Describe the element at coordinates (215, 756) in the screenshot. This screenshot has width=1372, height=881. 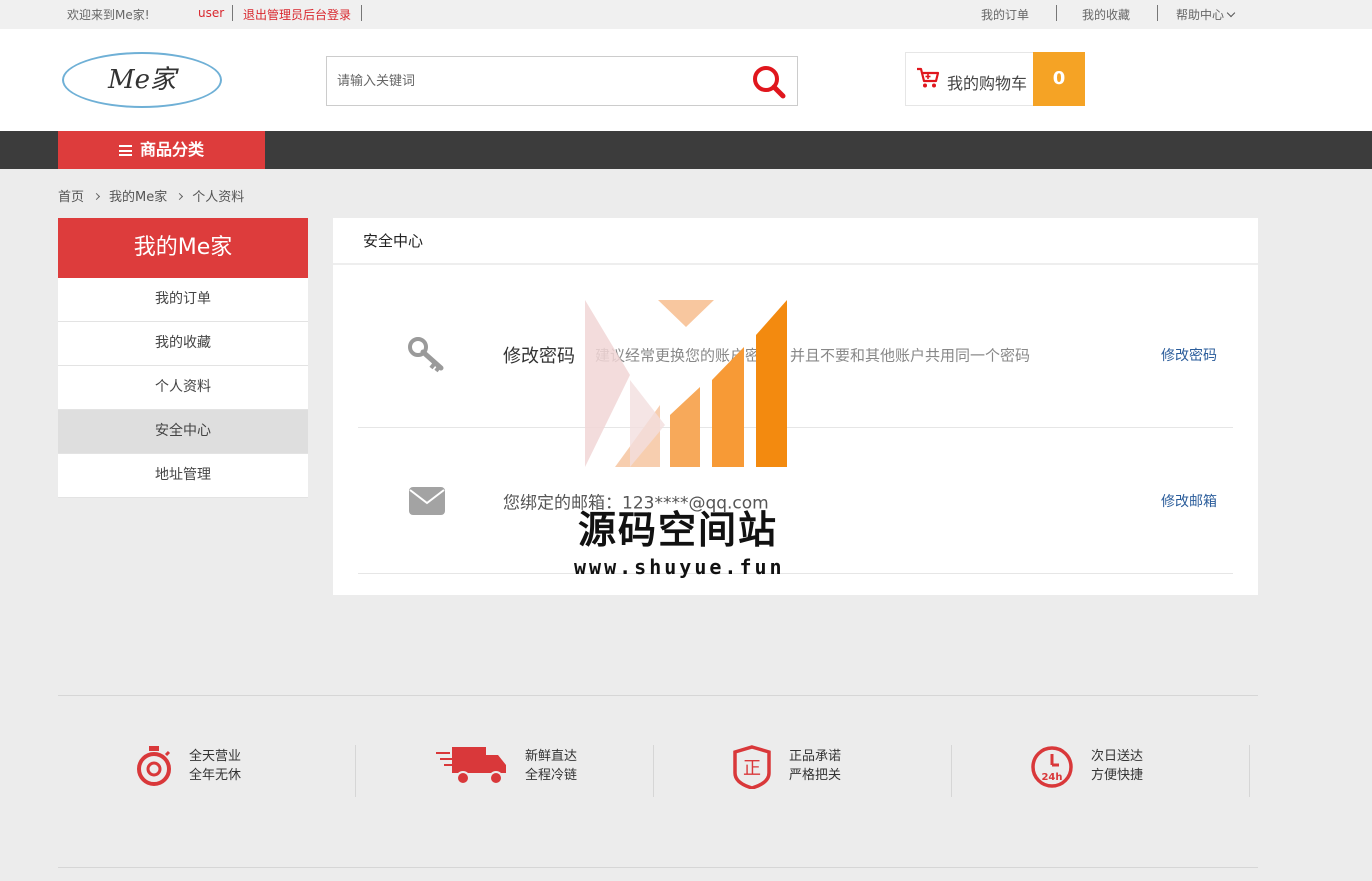
I see `feature-line1: 全天营业` at that location.